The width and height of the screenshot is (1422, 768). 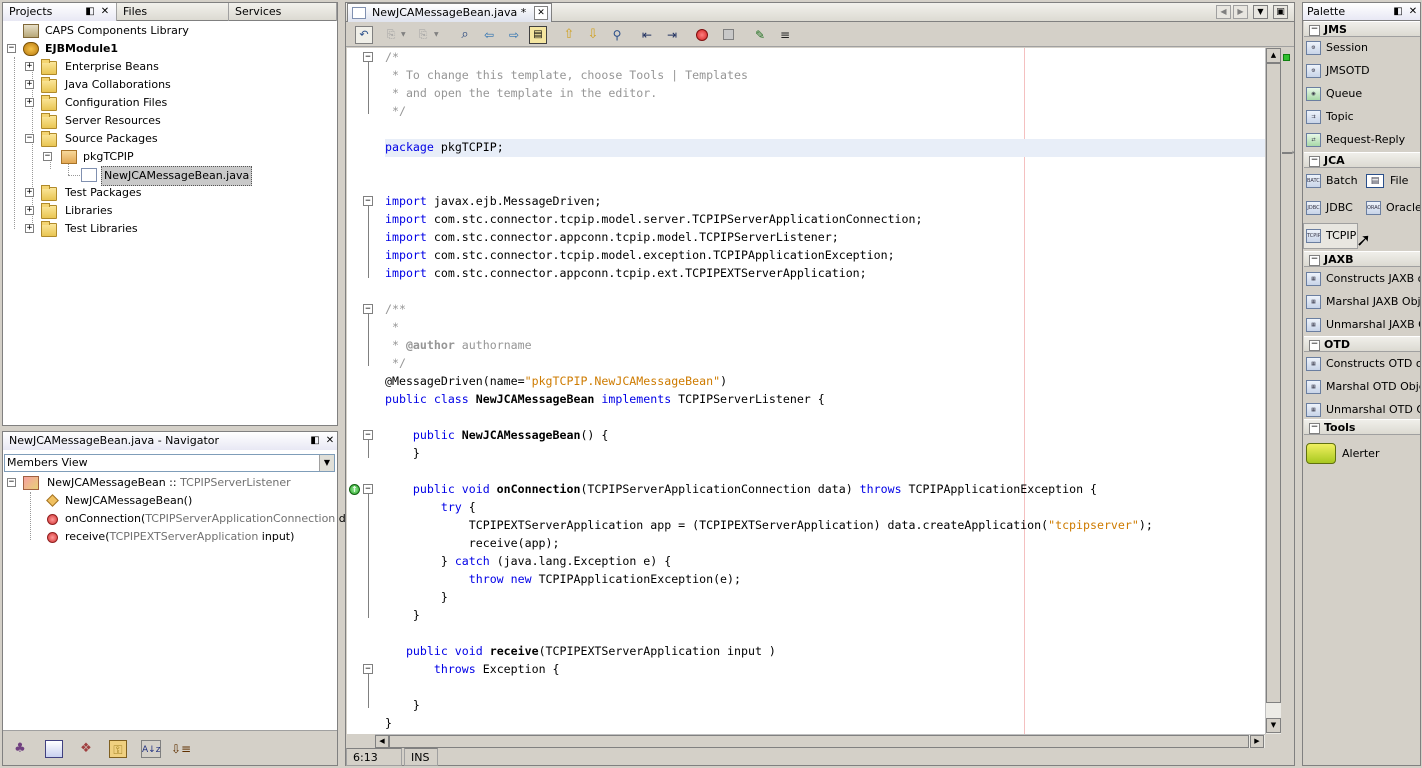 I want to click on members-view-select: Members View ▼, so click(x=169, y=463).